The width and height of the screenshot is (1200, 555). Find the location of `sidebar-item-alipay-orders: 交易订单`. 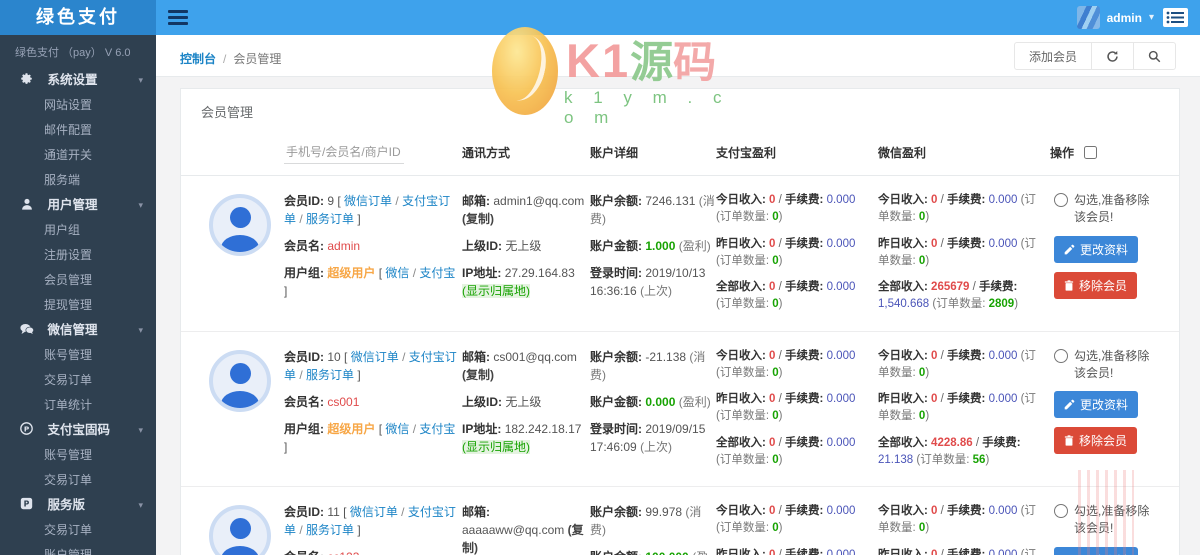

sidebar-item-alipay-orders: 交易订单 is located at coordinates (78, 480).